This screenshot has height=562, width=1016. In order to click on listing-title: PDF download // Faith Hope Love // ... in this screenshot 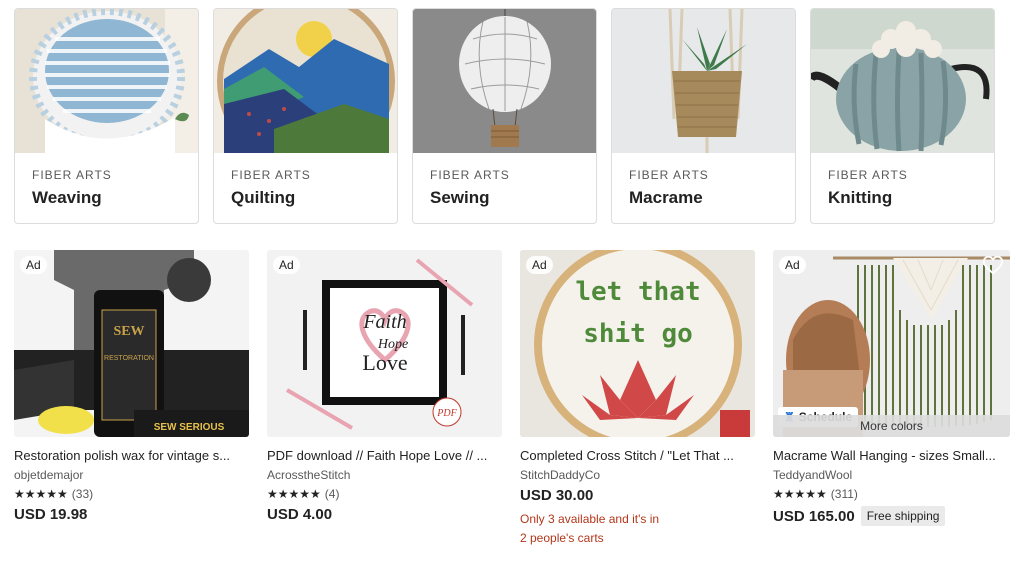, I will do `click(384, 455)`.